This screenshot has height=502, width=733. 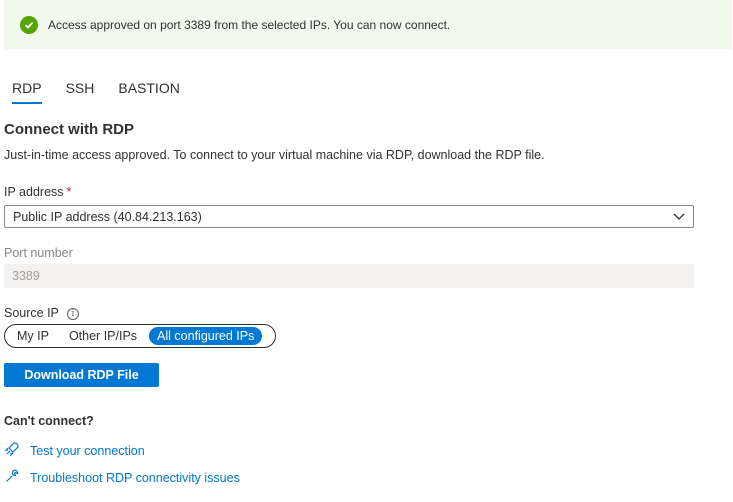 What do you see at coordinates (69, 129) in the screenshot?
I see `section-title: Connect with RDP` at bounding box center [69, 129].